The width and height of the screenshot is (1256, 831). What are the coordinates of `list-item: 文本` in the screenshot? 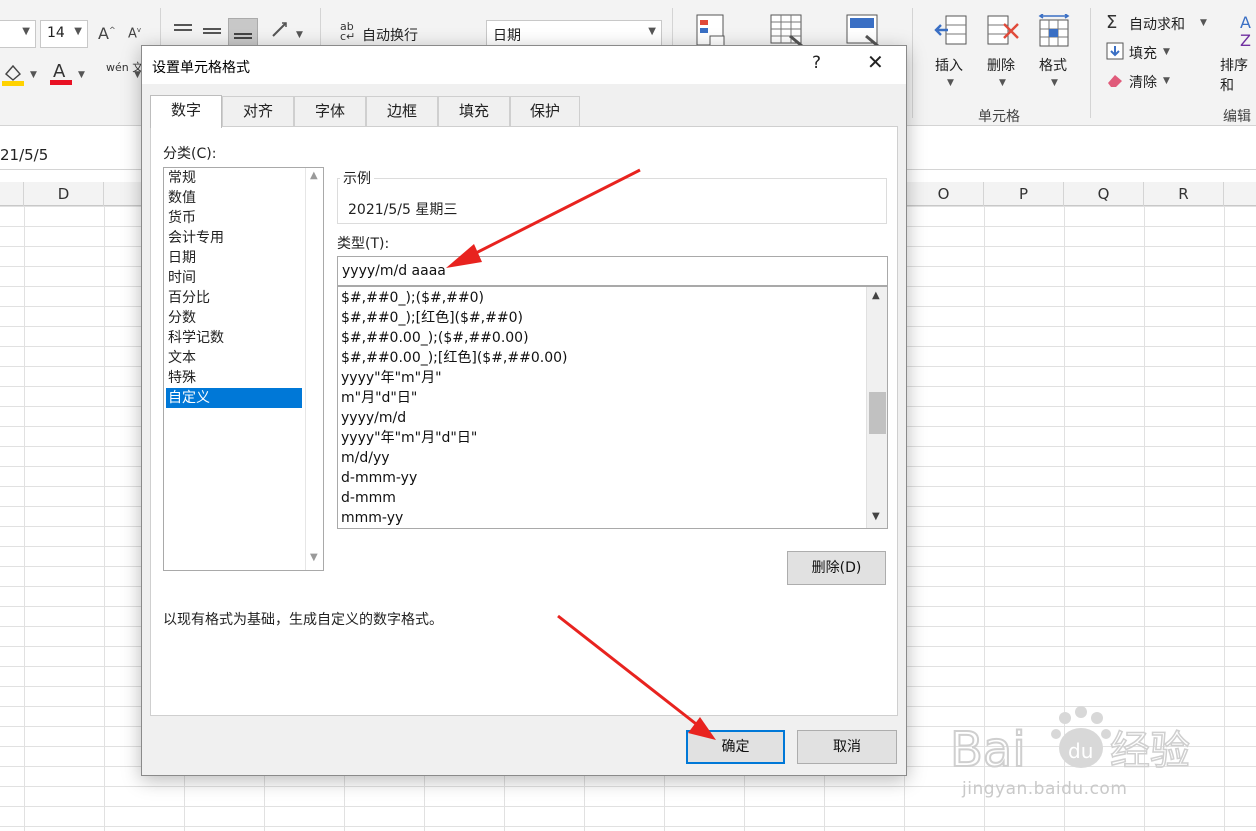 It's located at (234, 358).